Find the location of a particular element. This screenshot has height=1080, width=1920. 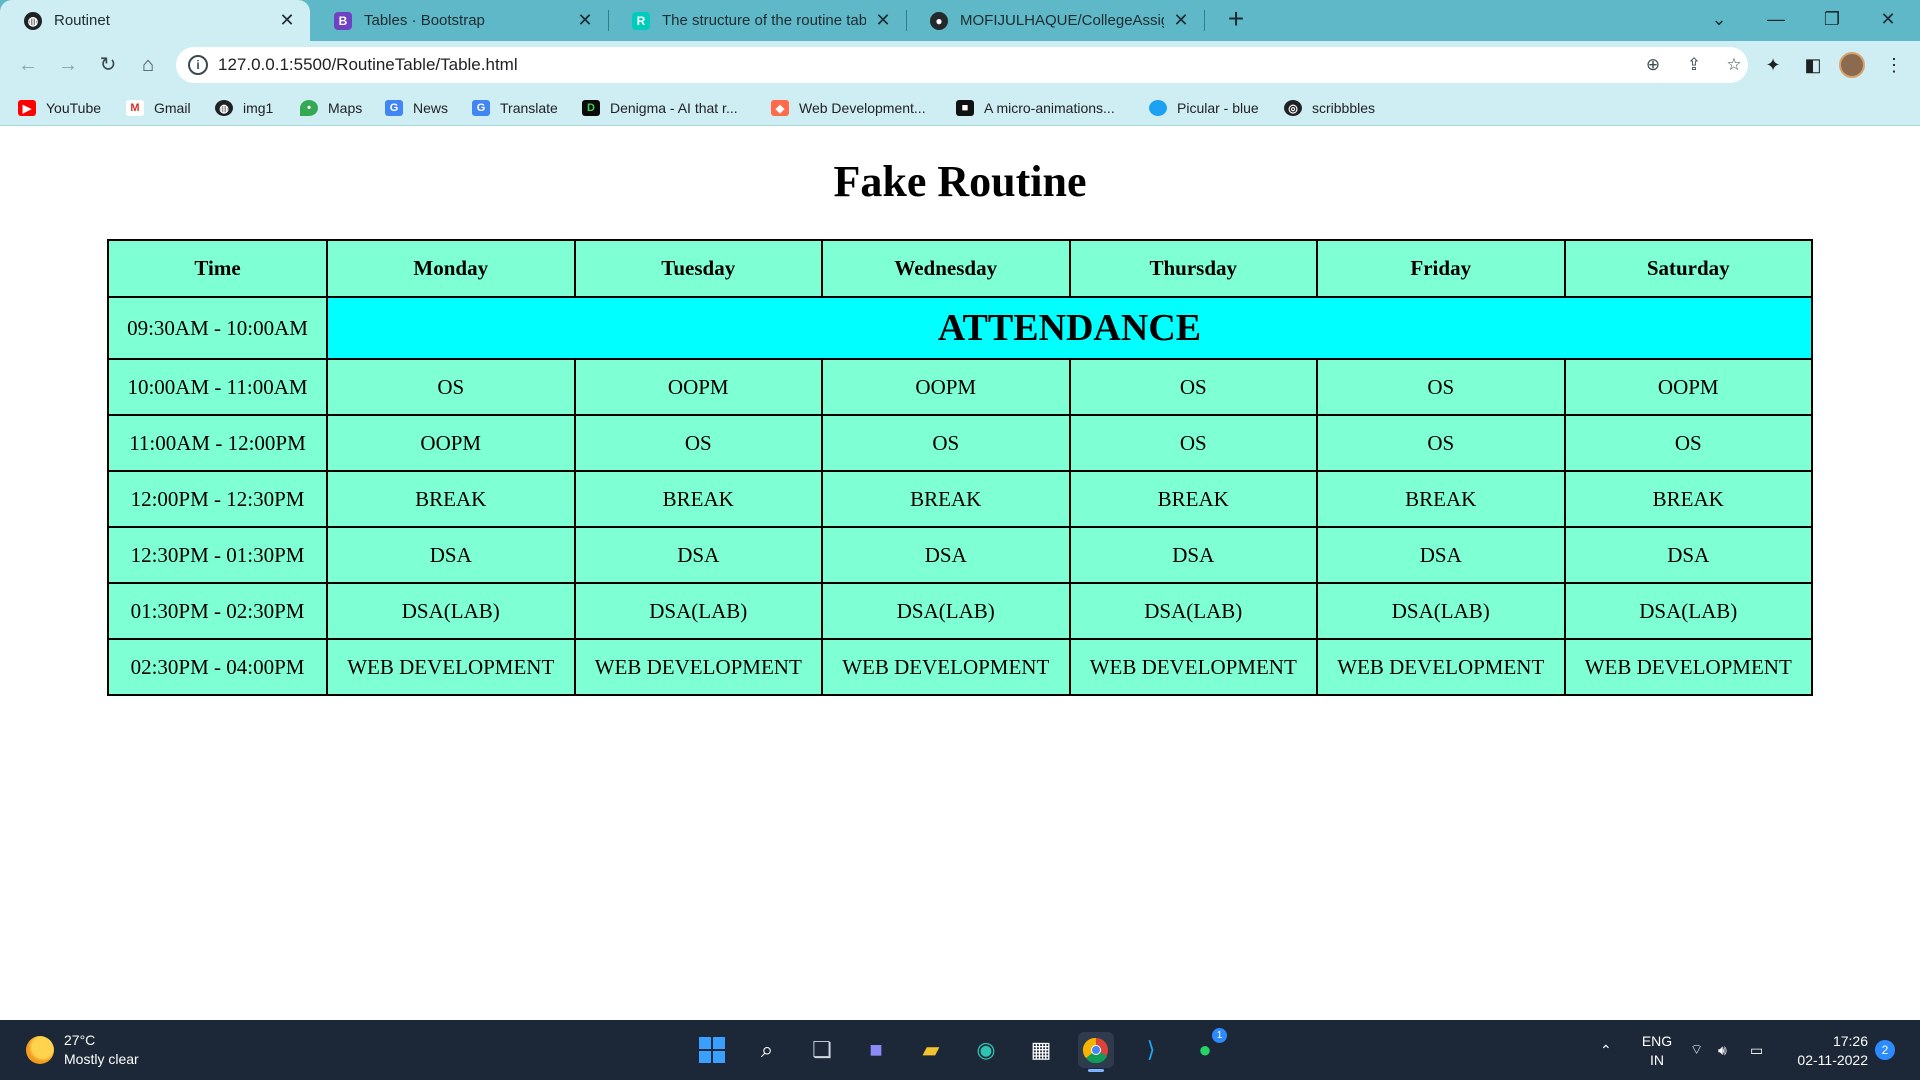

tab-title: Tables · Bootstrap is located at coordinates (424, 20).